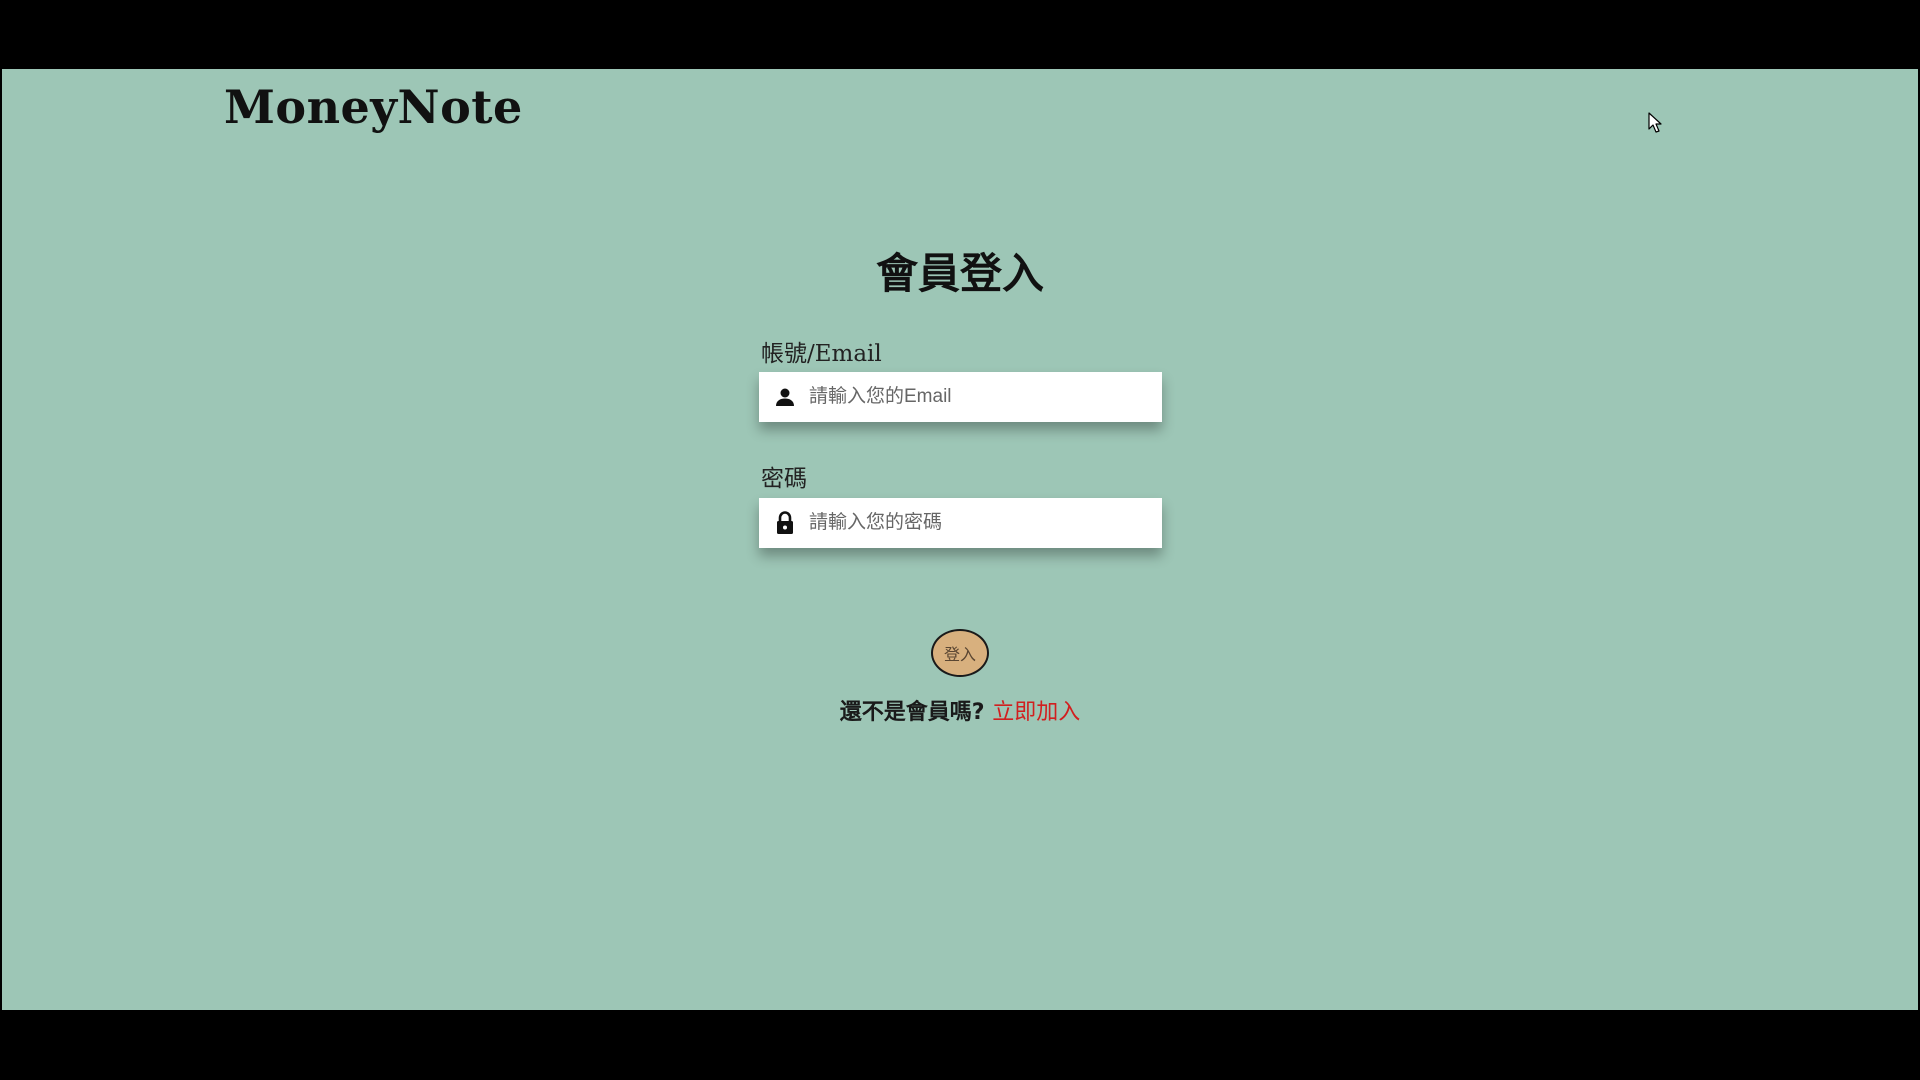  Describe the element at coordinates (784, 479) in the screenshot. I see `password-label: 密碼` at that location.